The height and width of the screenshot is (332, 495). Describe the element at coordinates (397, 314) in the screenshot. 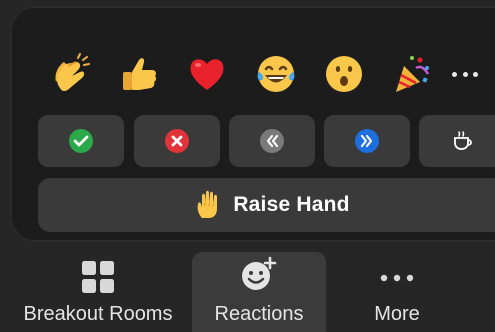

I see `more-label: More` at that location.